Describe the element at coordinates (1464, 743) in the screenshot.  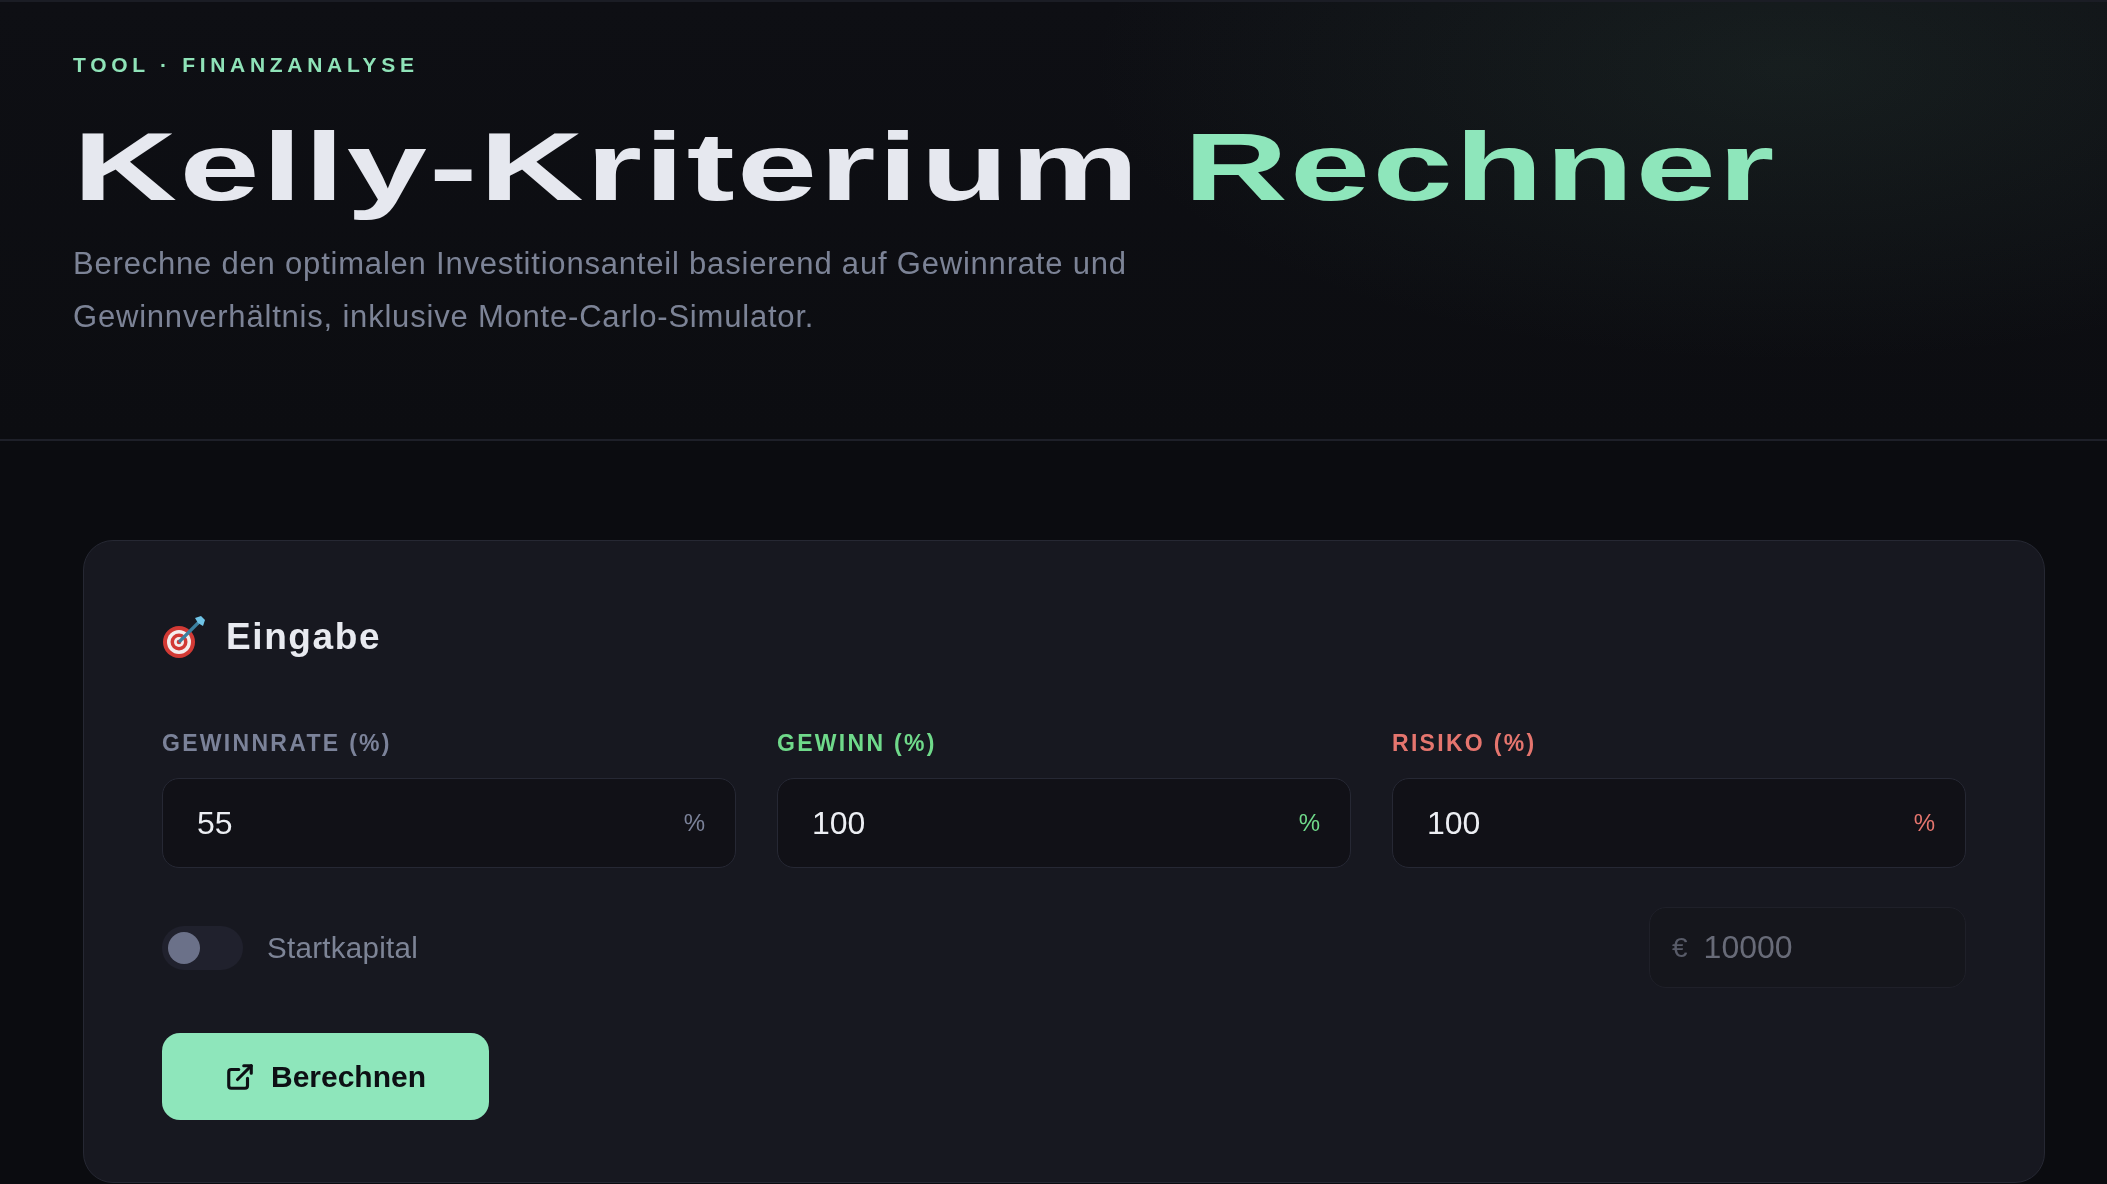
I see `field-label: RISIKO (%)` at that location.